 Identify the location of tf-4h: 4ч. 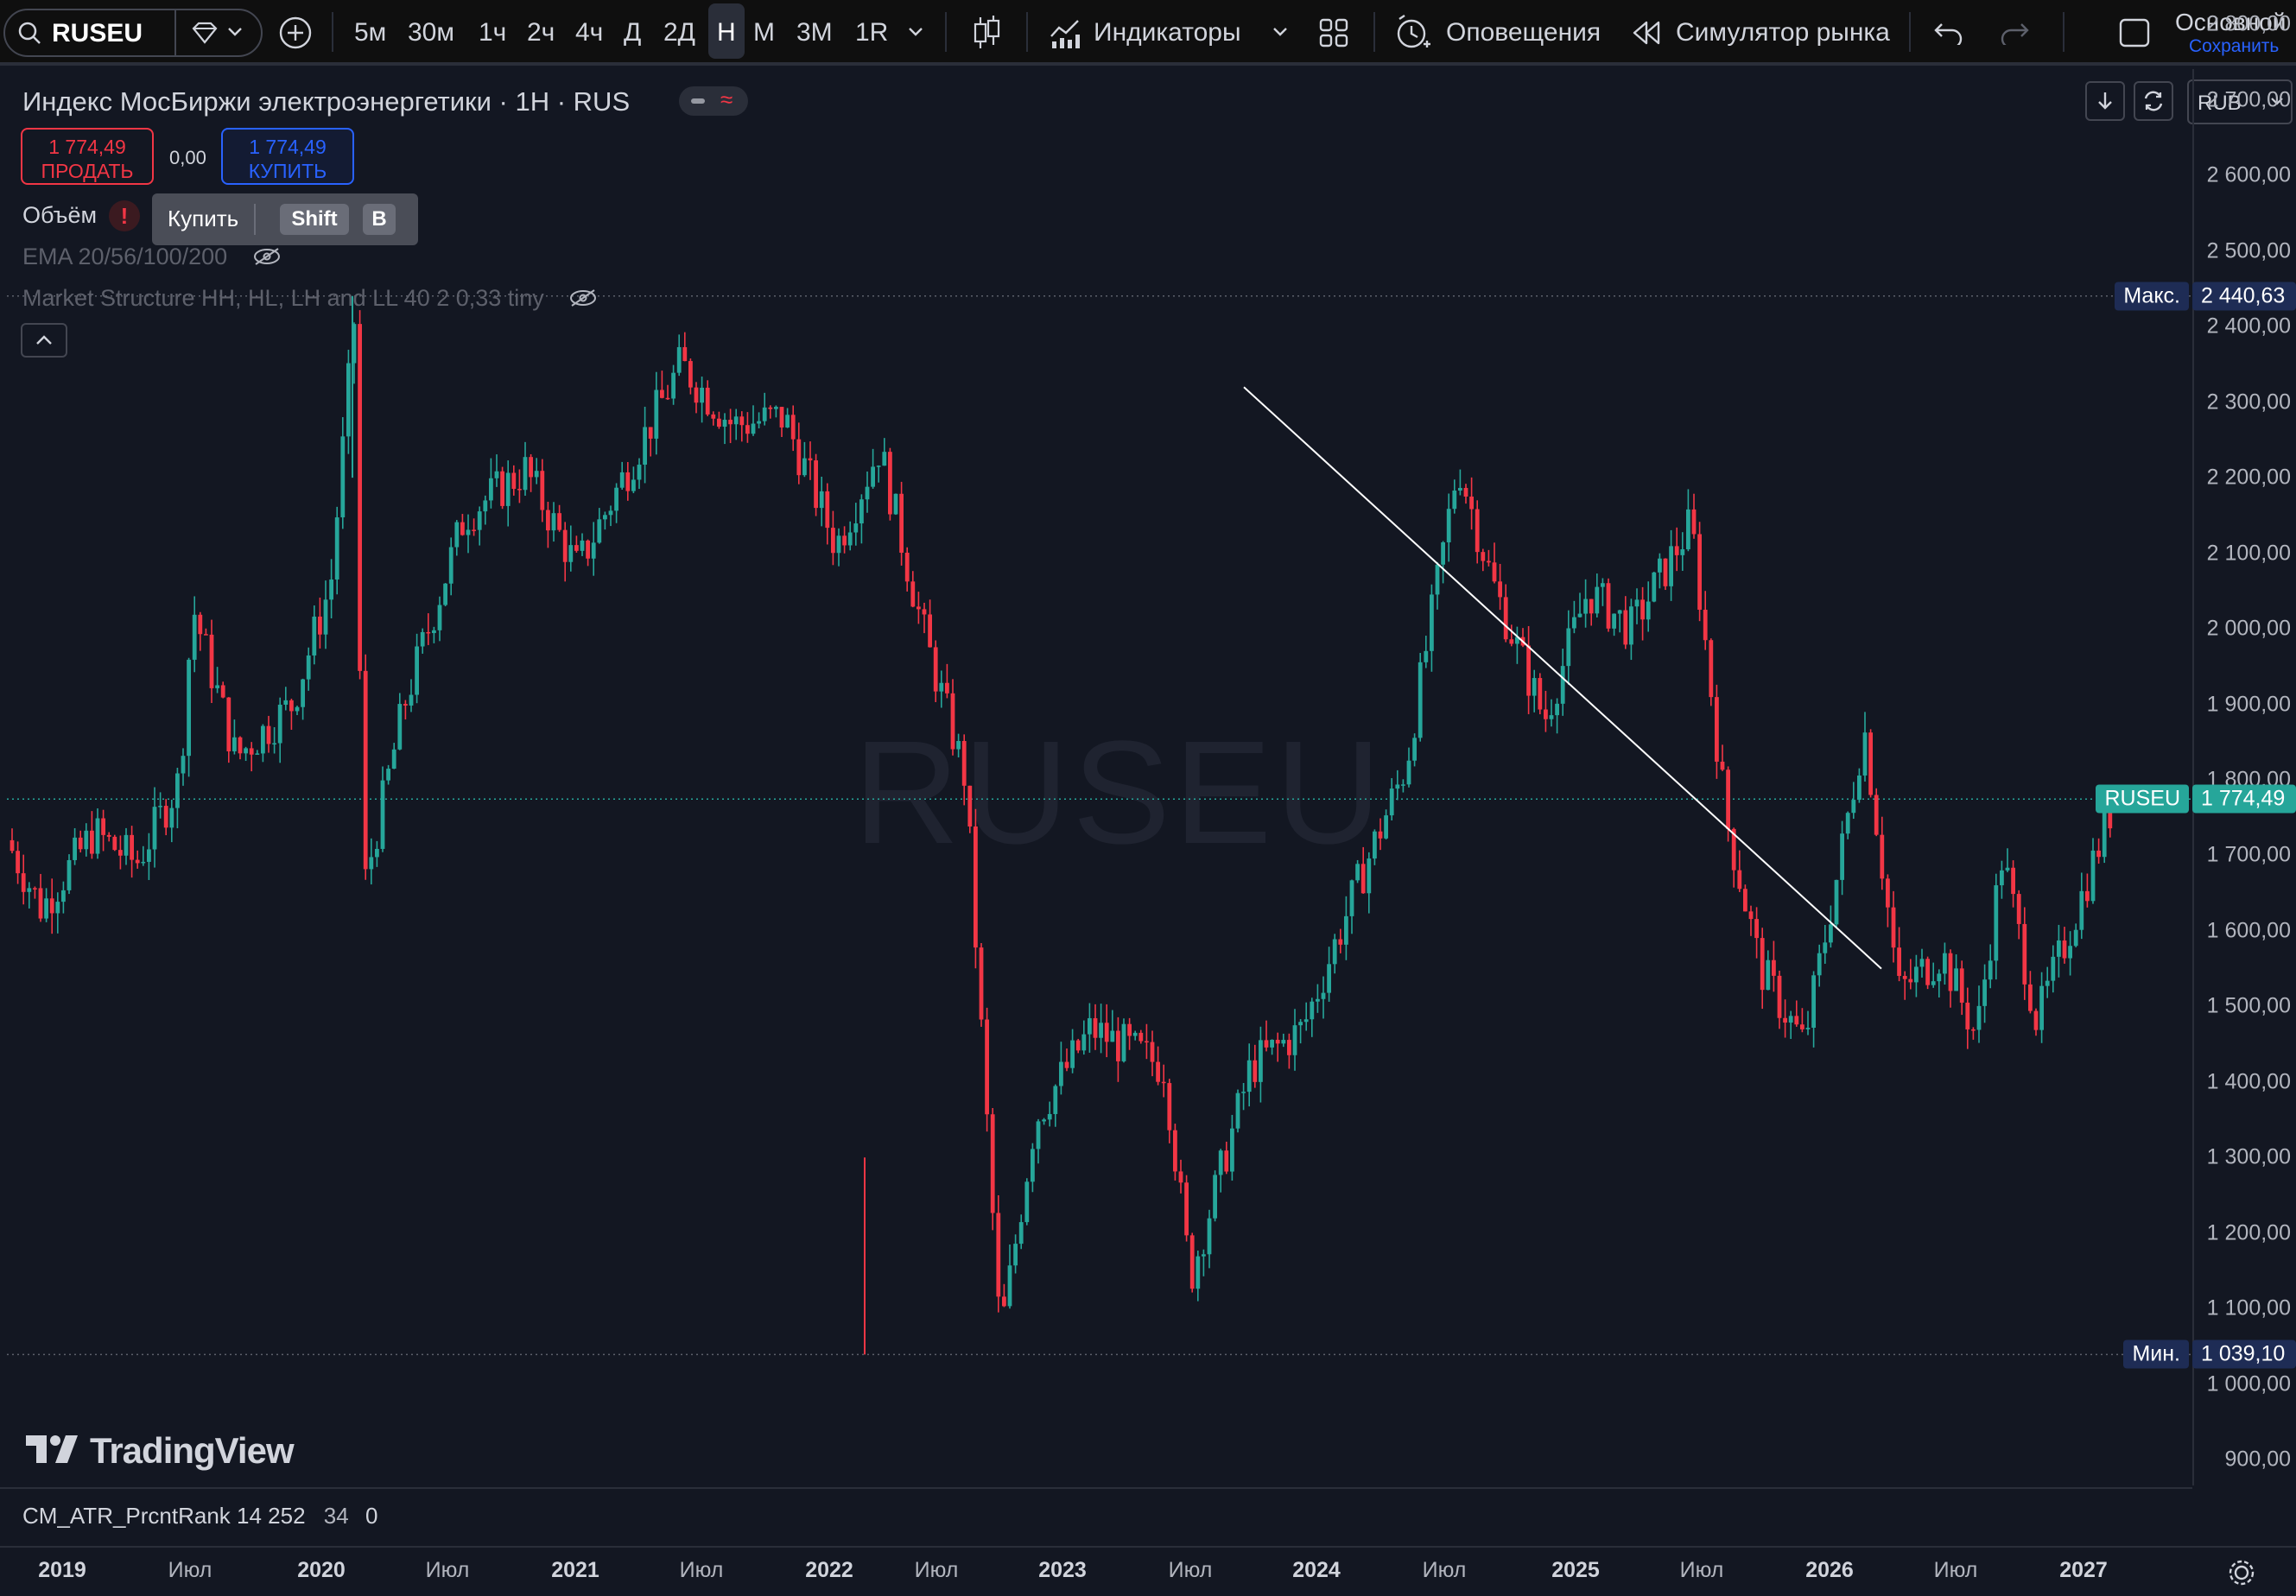
(589, 33).